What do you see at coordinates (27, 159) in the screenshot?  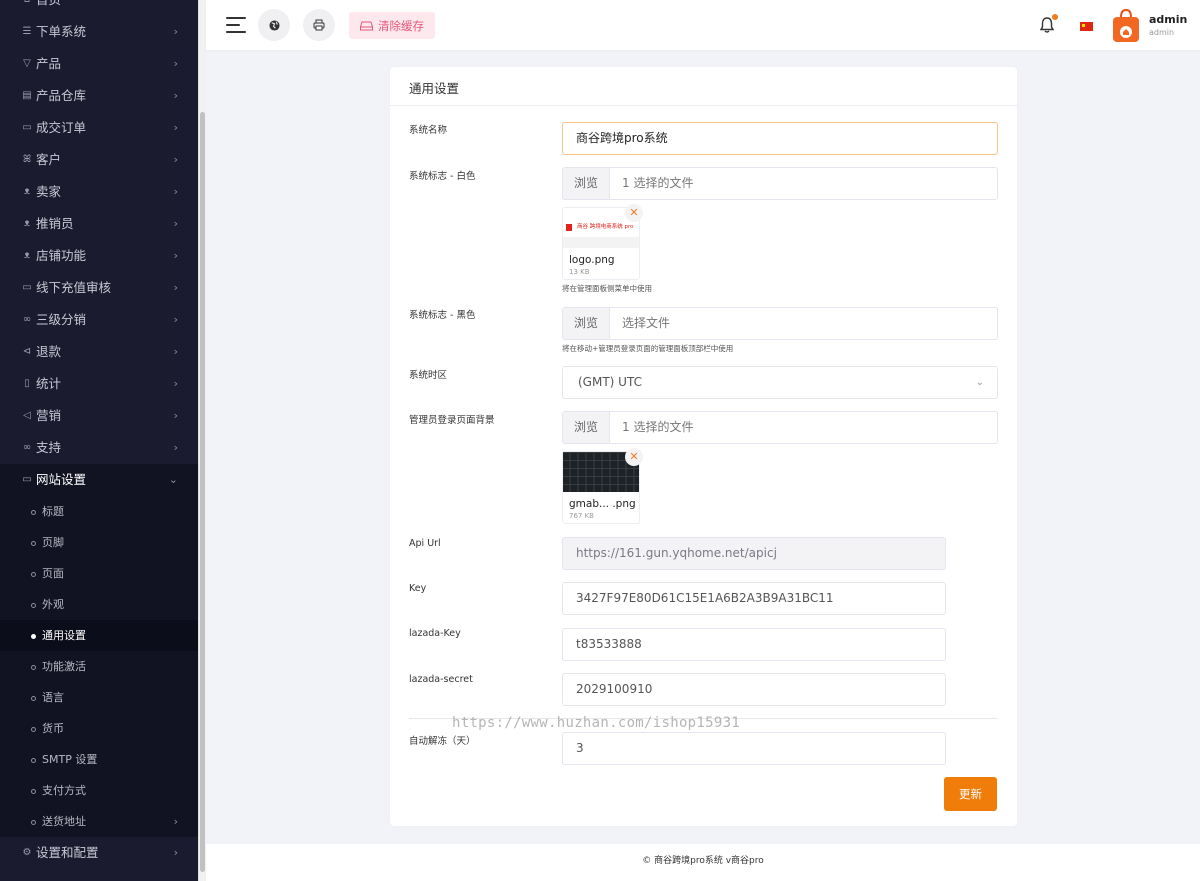 I see `users-icon: ꕤ` at bounding box center [27, 159].